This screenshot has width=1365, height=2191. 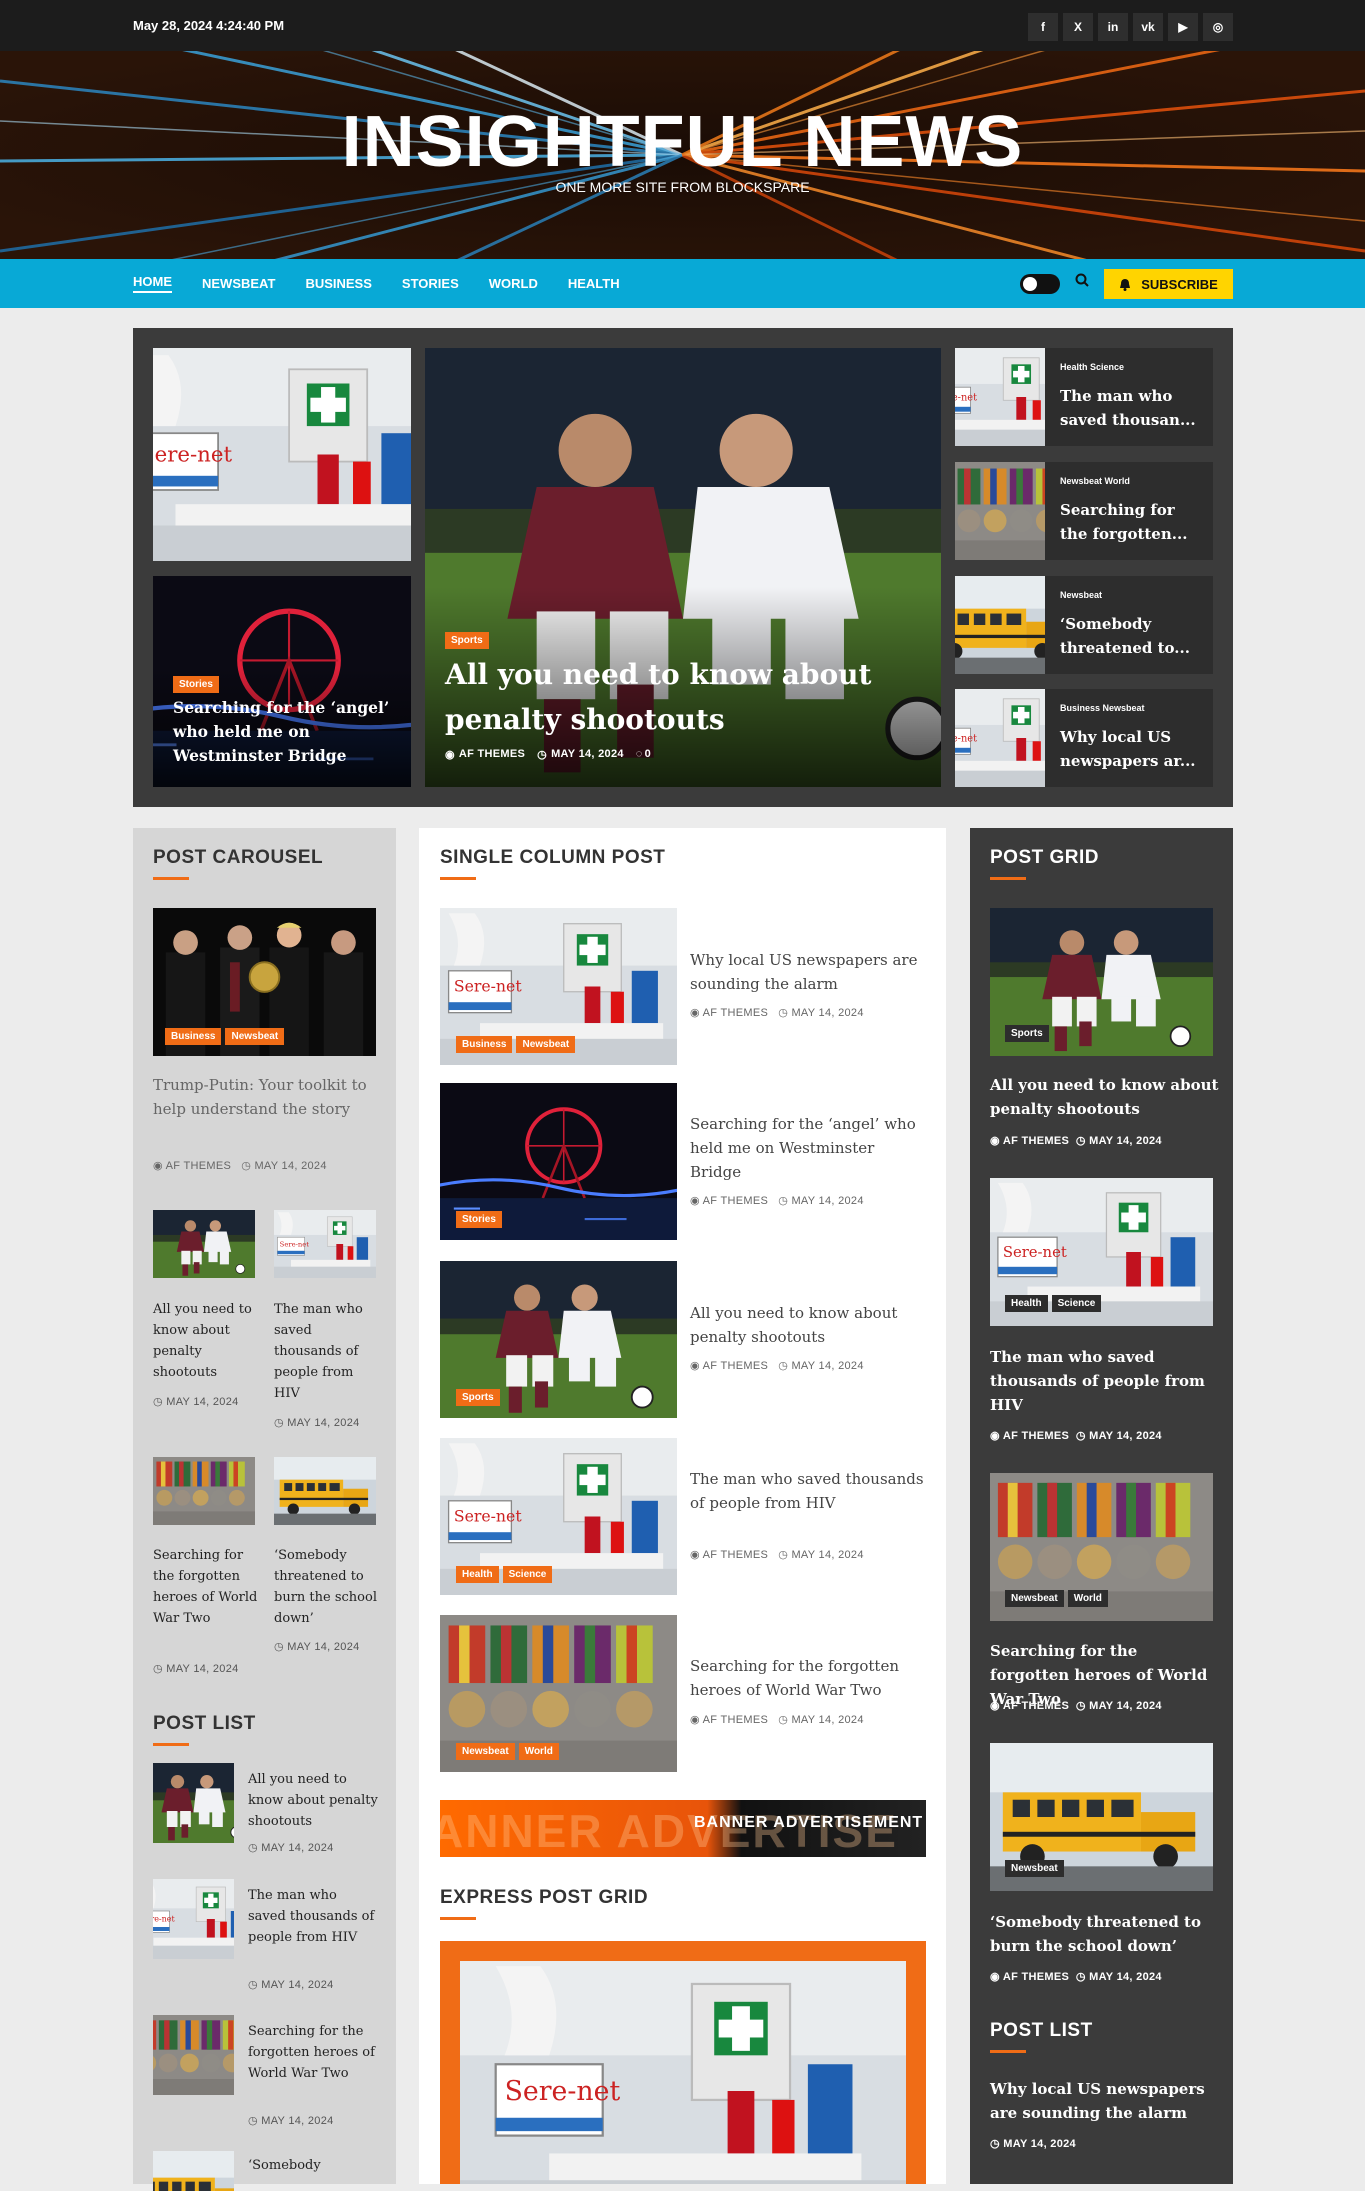 I want to click on side-item-categories: Newsbeat World, so click(x=1095, y=481).